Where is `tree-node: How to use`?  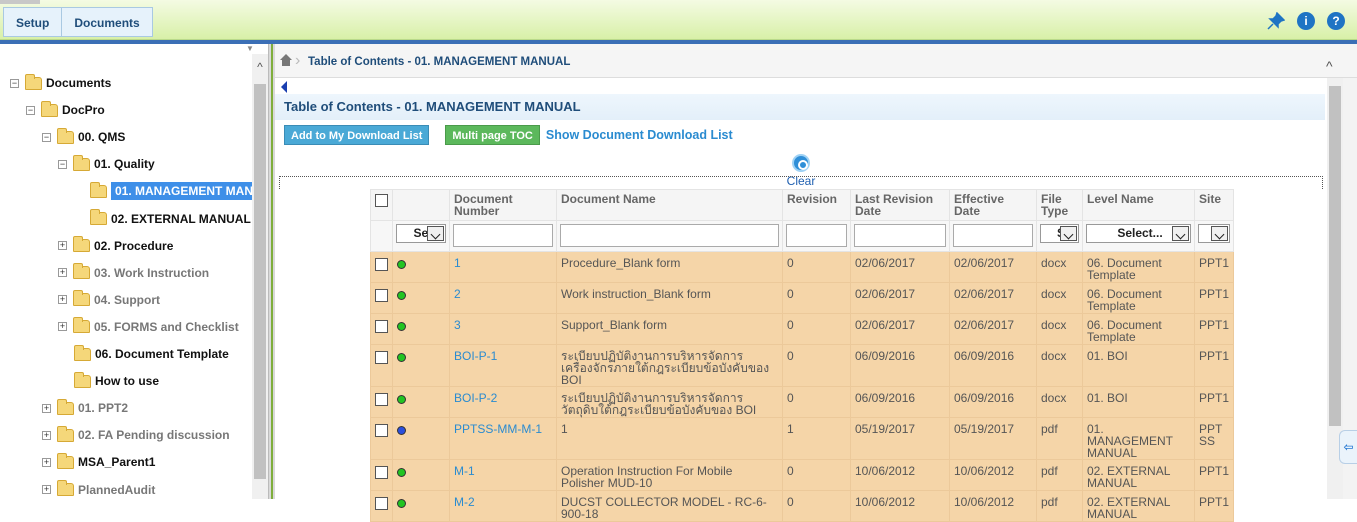 tree-node: How to use is located at coordinates (116, 381).